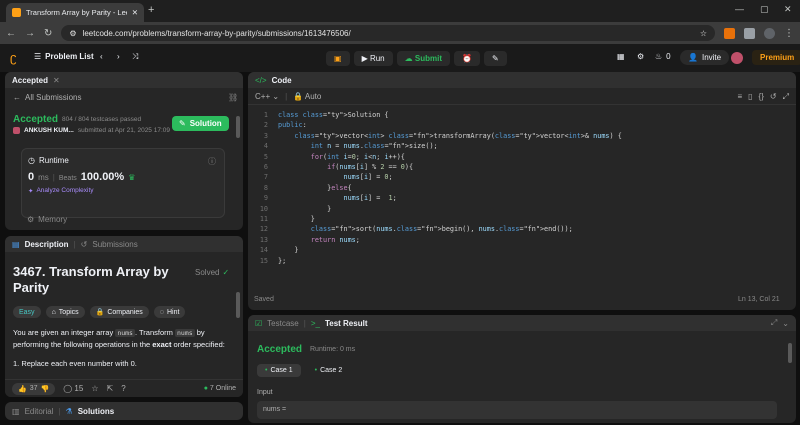 The image size is (800, 425). I want to click on difficulty-tag: Easy, so click(27, 312).